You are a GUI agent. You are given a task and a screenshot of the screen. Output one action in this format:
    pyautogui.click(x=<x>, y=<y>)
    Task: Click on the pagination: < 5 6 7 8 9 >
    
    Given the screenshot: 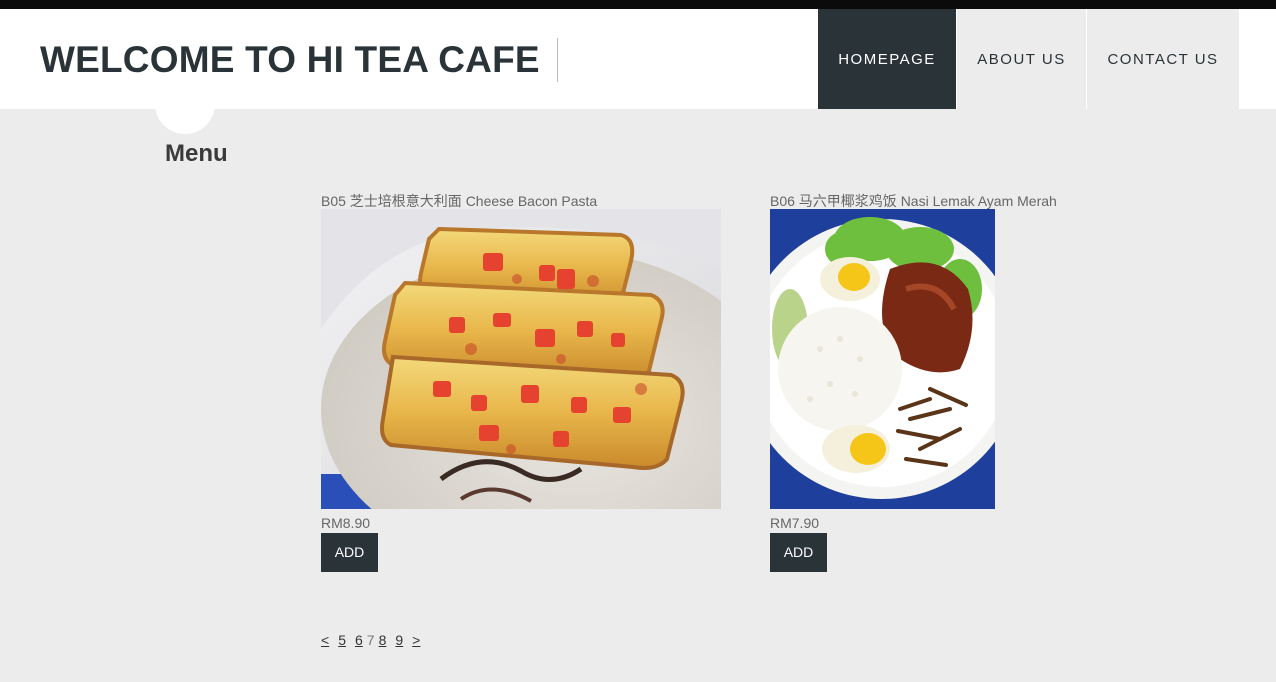 What is the action you would take?
    pyautogui.click(x=370, y=640)
    